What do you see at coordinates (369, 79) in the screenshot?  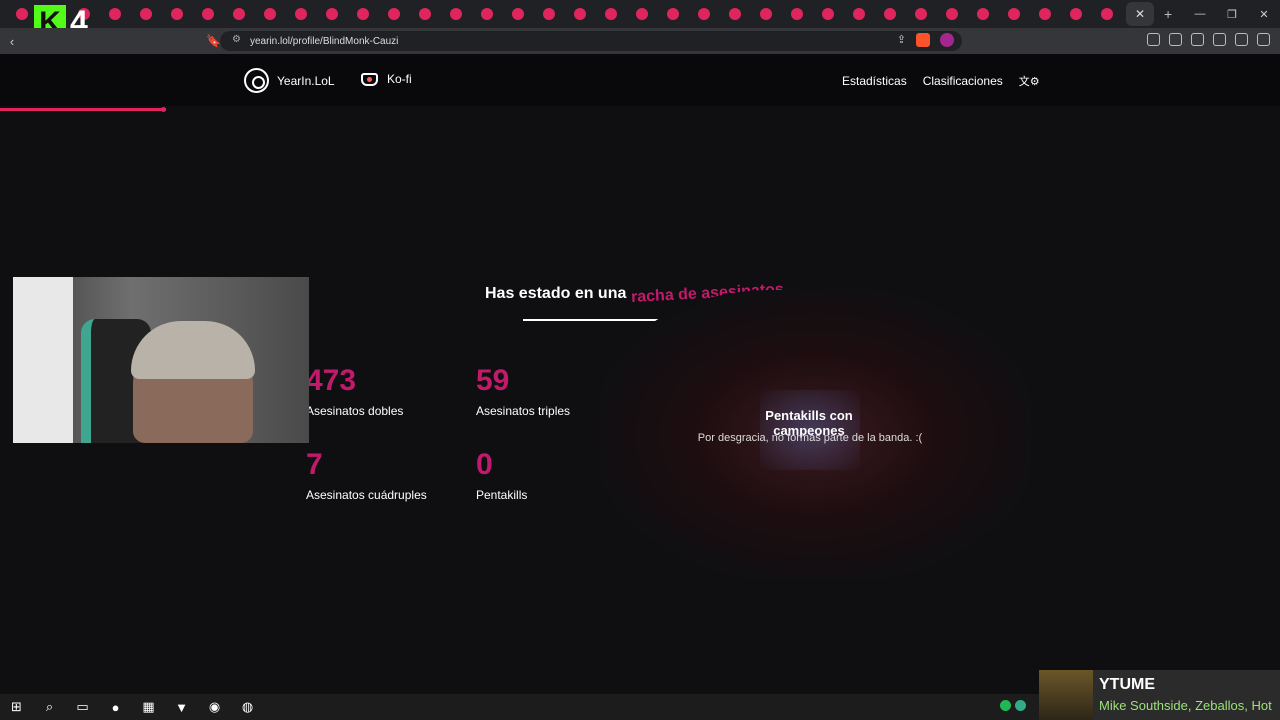 I see `kofi-cup-icon` at bounding box center [369, 79].